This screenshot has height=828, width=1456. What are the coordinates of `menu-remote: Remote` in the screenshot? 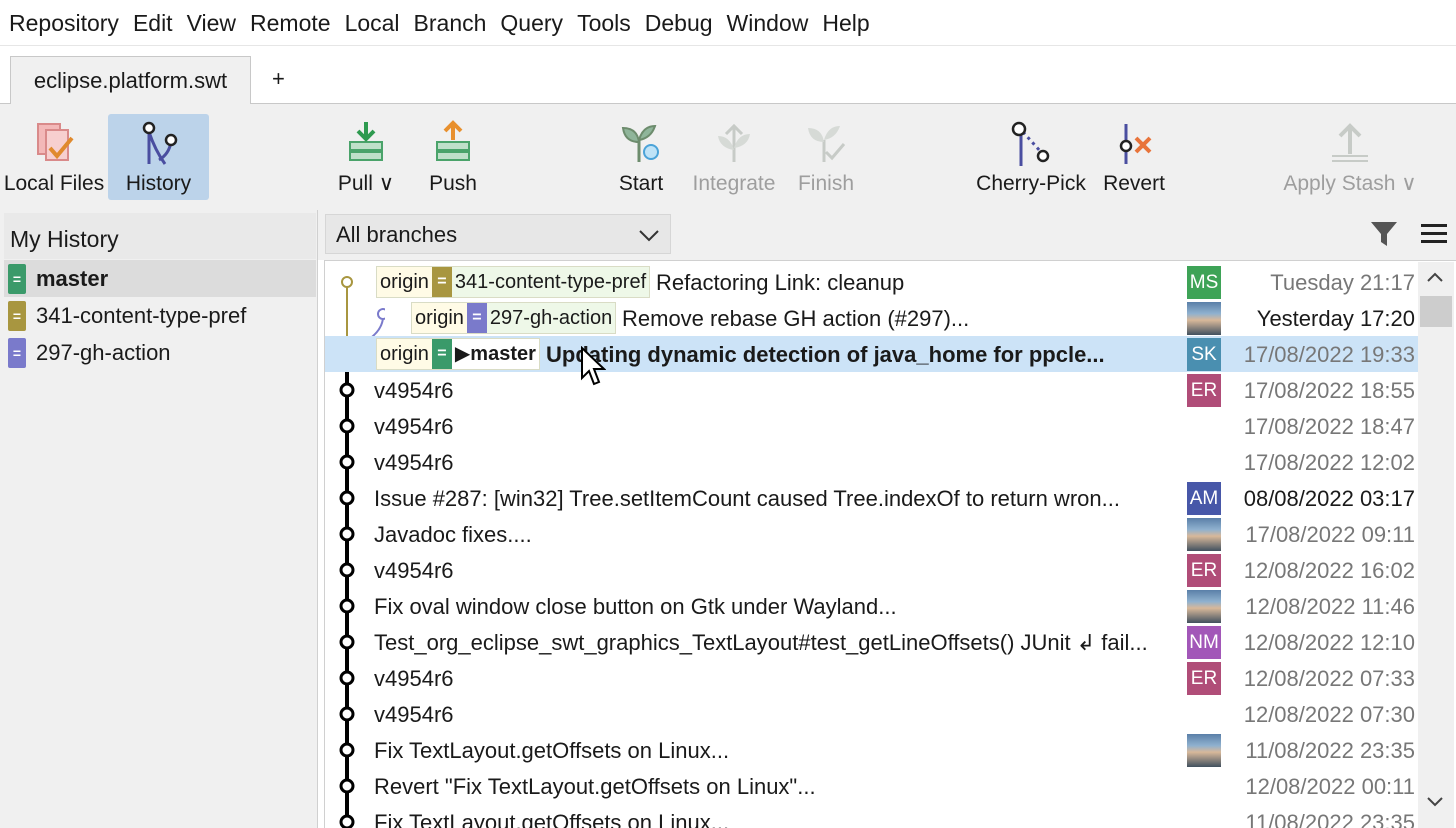 It's located at (290, 23).